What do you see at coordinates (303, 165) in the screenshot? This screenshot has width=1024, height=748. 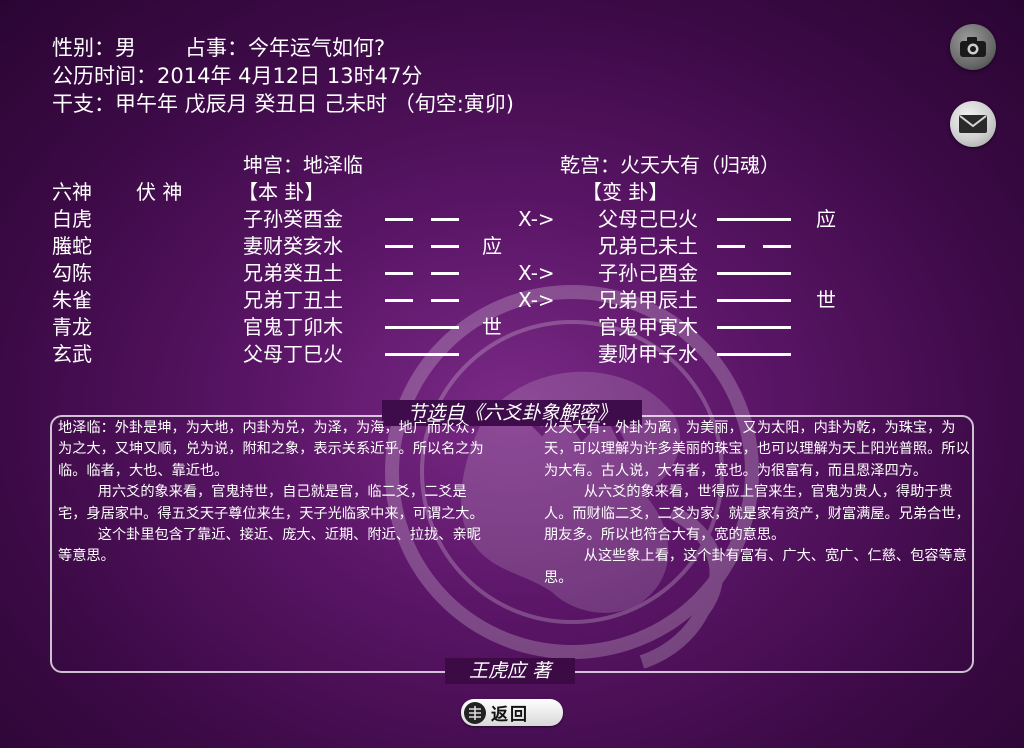 I see `ben-gua-palace: 坤宫：地泽临` at bounding box center [303, 165].